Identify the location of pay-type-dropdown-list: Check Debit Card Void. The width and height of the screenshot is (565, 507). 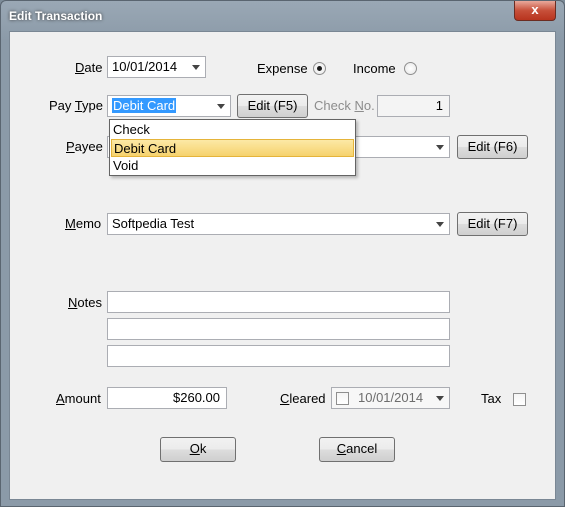
(232, 147).